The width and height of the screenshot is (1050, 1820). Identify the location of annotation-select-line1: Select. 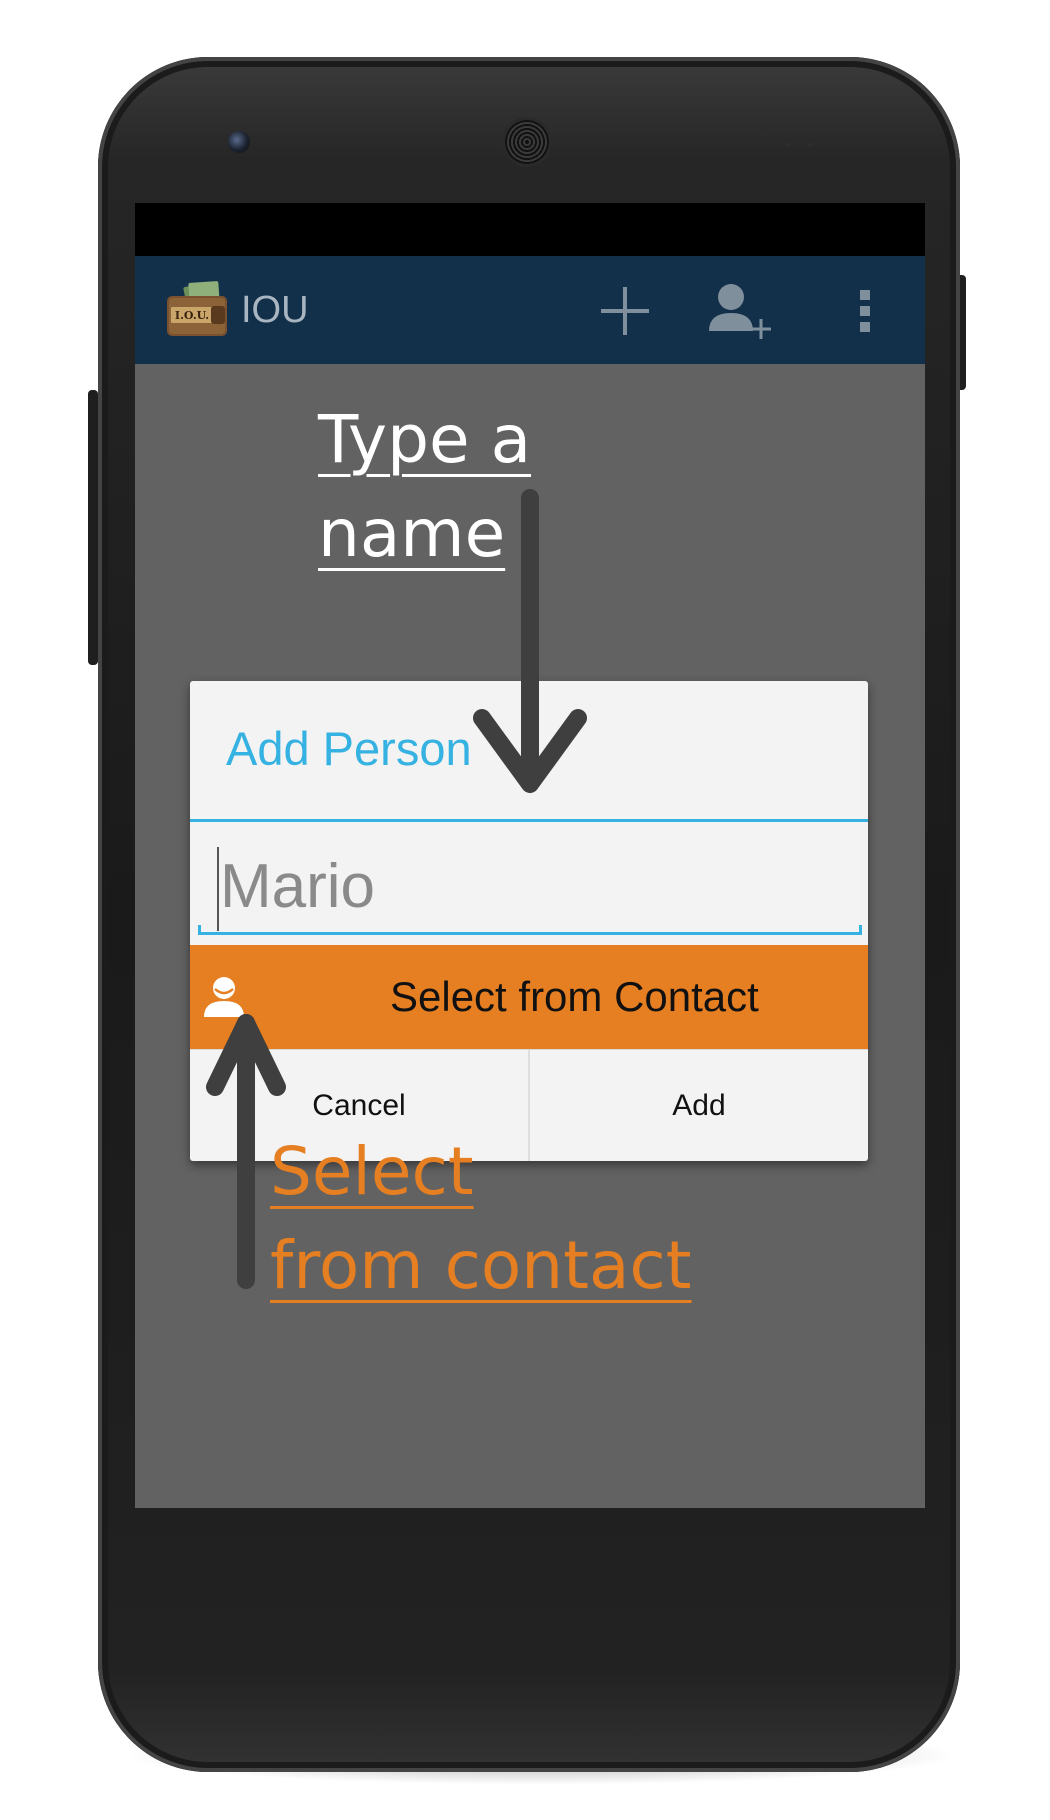
(372, 1171).